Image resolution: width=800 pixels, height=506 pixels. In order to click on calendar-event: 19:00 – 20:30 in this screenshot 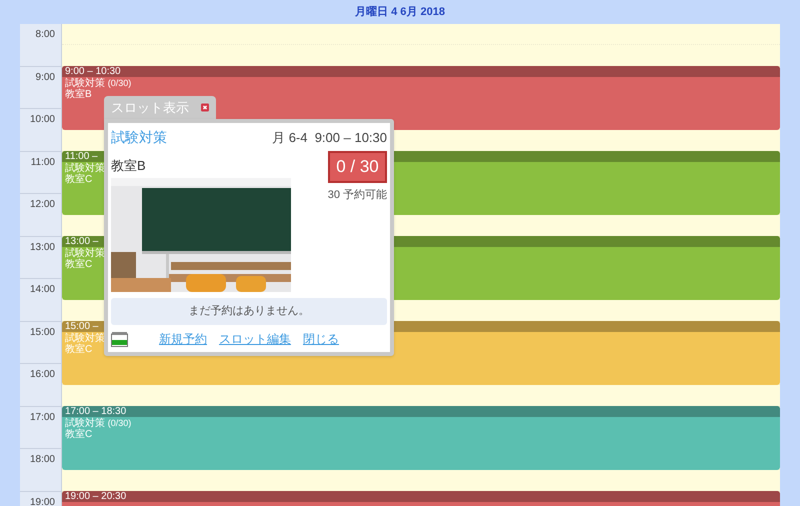, I will do `click(421, 498)`.